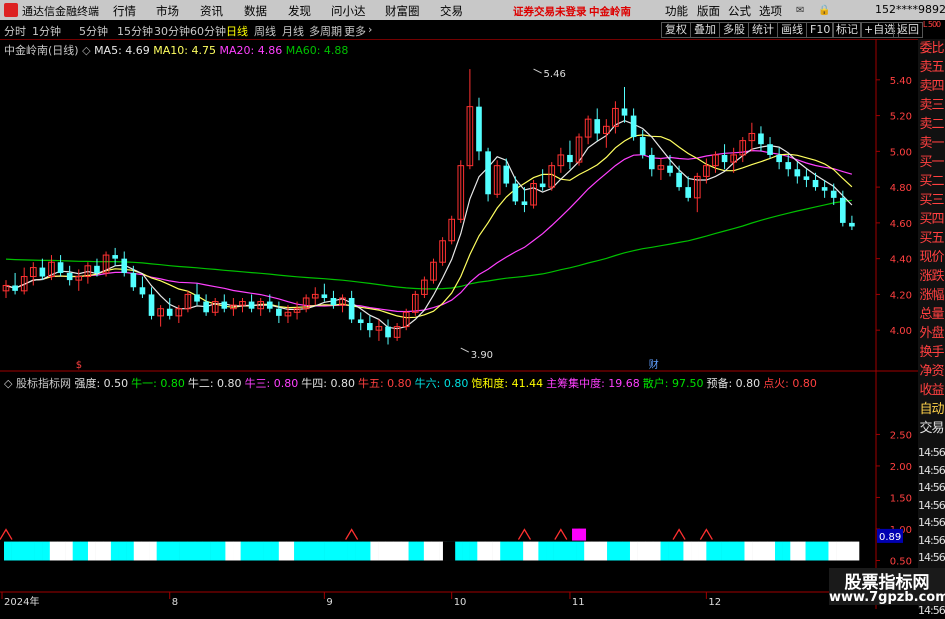 The width and height of the screenshot is (945, 619). What do you see at coordinates (579, 534) in the screenshot?
I see `signal-magenta-block` at bounding box center [579, 534].